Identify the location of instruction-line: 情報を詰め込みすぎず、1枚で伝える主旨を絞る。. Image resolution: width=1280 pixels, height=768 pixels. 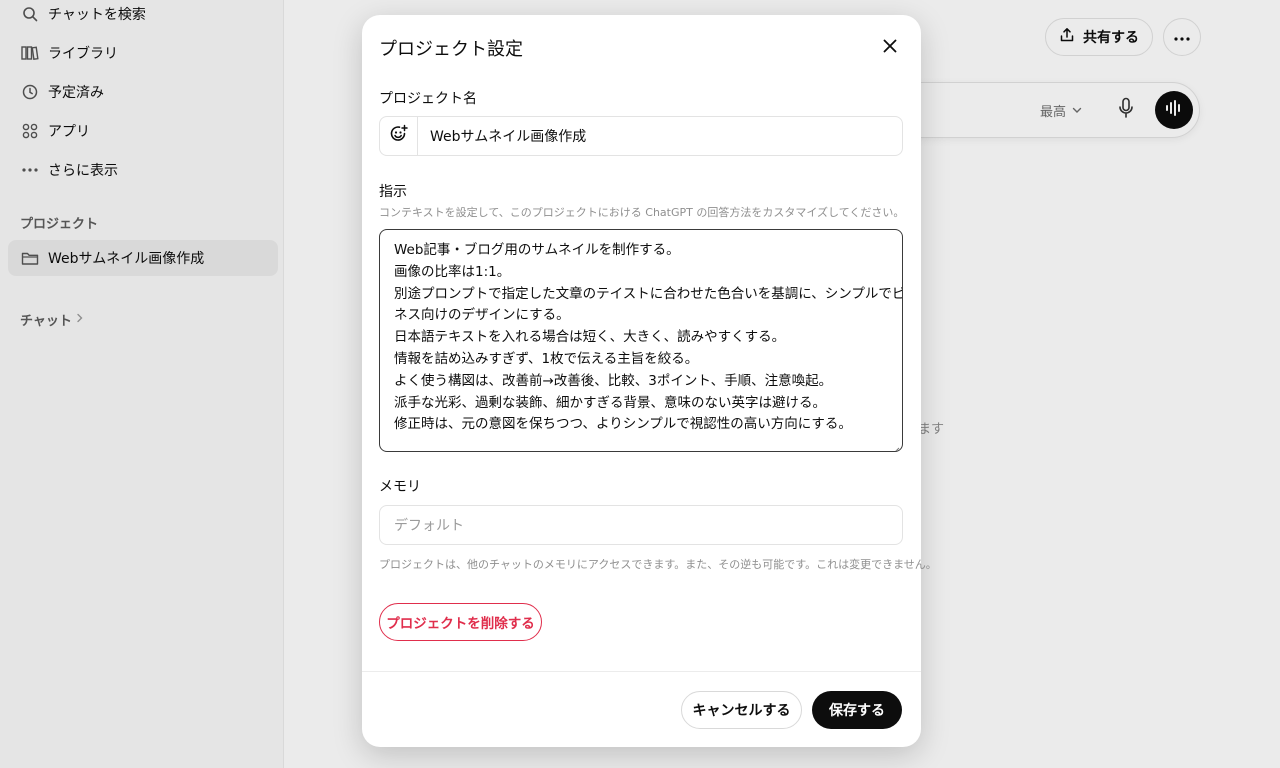
(546, 358).